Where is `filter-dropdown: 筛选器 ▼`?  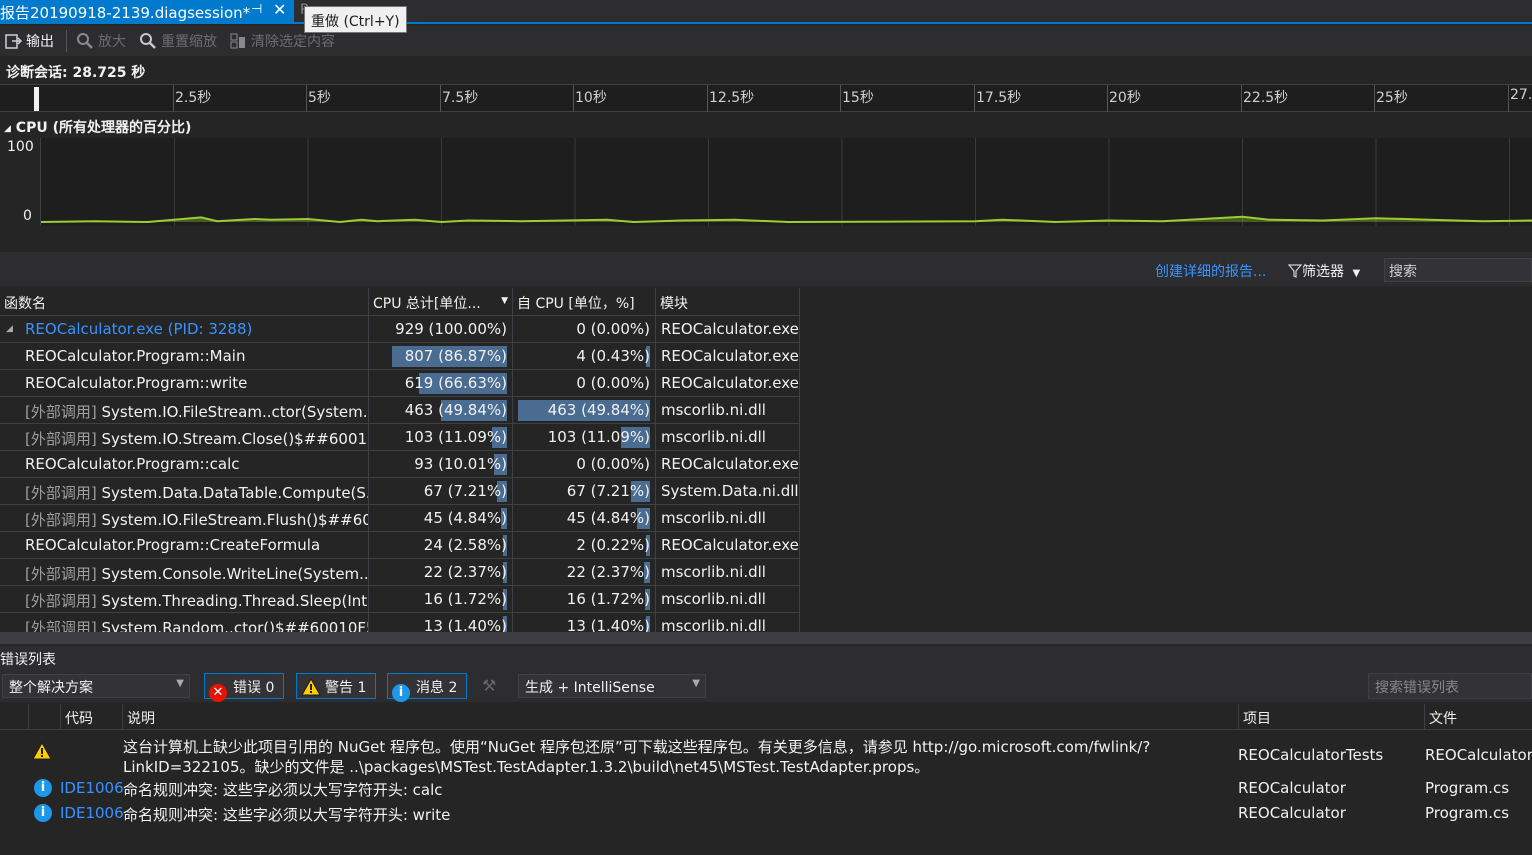 filter-dropdown: 筛选器 ▼ is located at coordinates (1323, 271).